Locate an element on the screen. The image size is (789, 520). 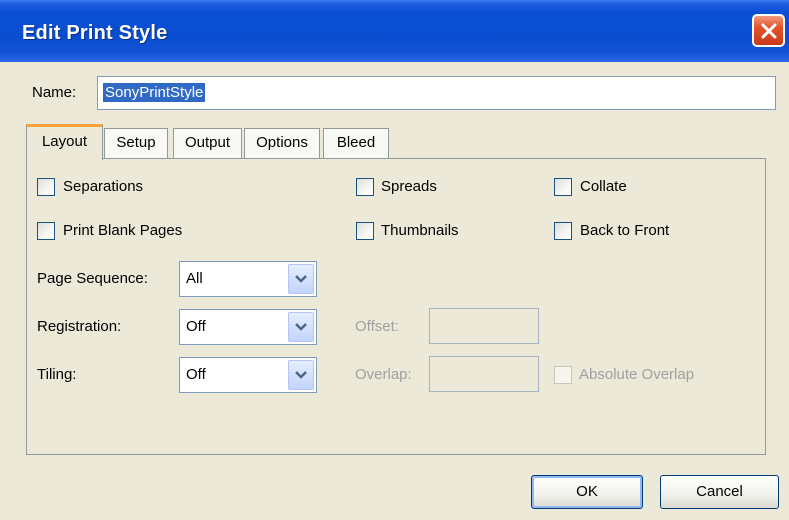
close-icon is located at coordinates (768, 30).